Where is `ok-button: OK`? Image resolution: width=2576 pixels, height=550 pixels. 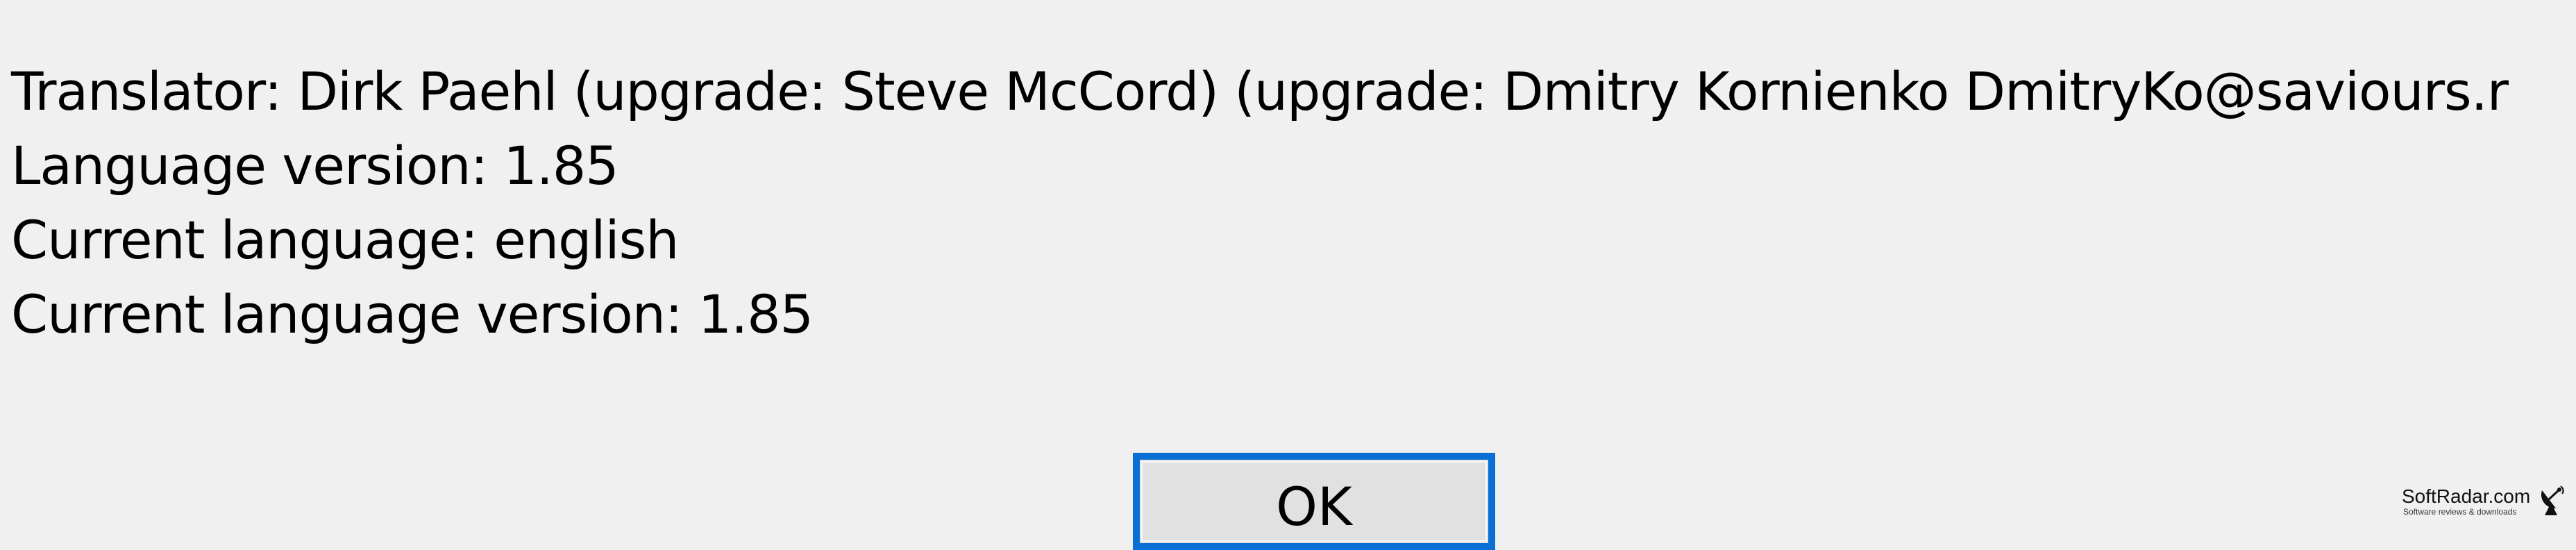 ok-button: OK is located at coordinates (1314, 501).